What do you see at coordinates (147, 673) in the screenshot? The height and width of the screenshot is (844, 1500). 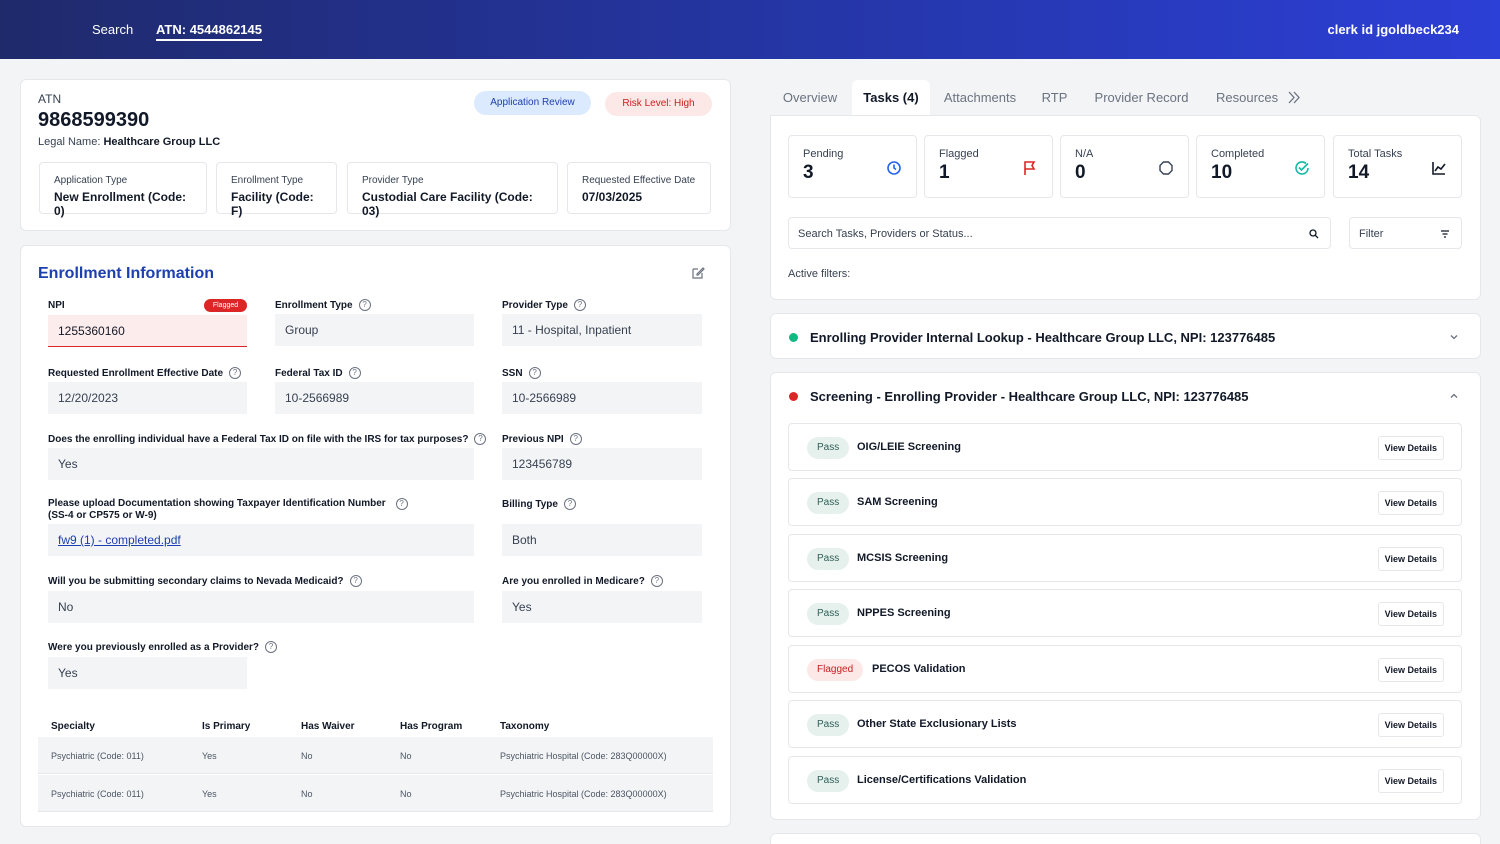 I see `prev-provider-answer-field: Yes` at bounding box center [147, 673].